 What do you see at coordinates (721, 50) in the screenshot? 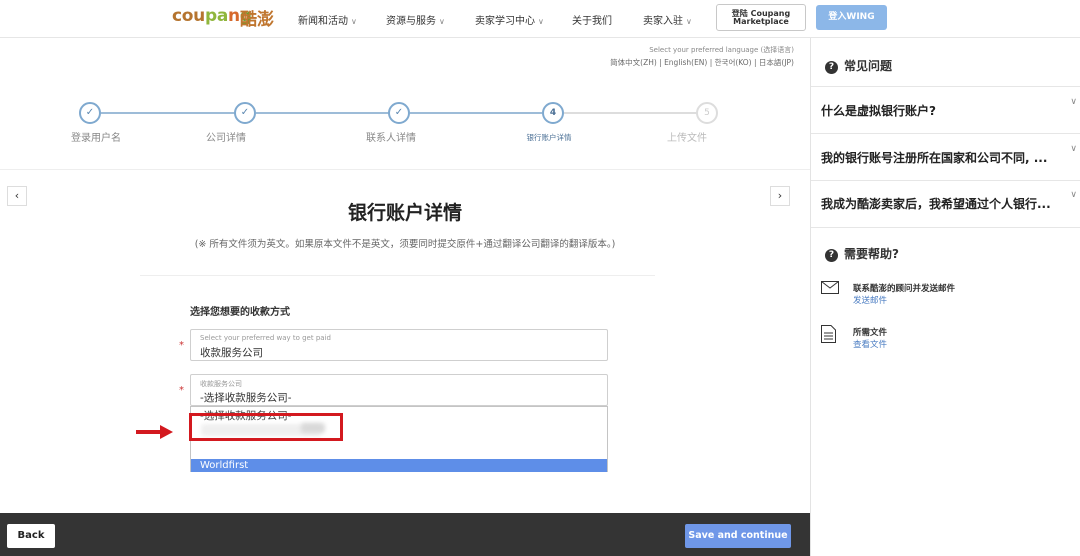
I see `language-hint: Select your preferred language (选择语言)` at bounding box center [721, 50].